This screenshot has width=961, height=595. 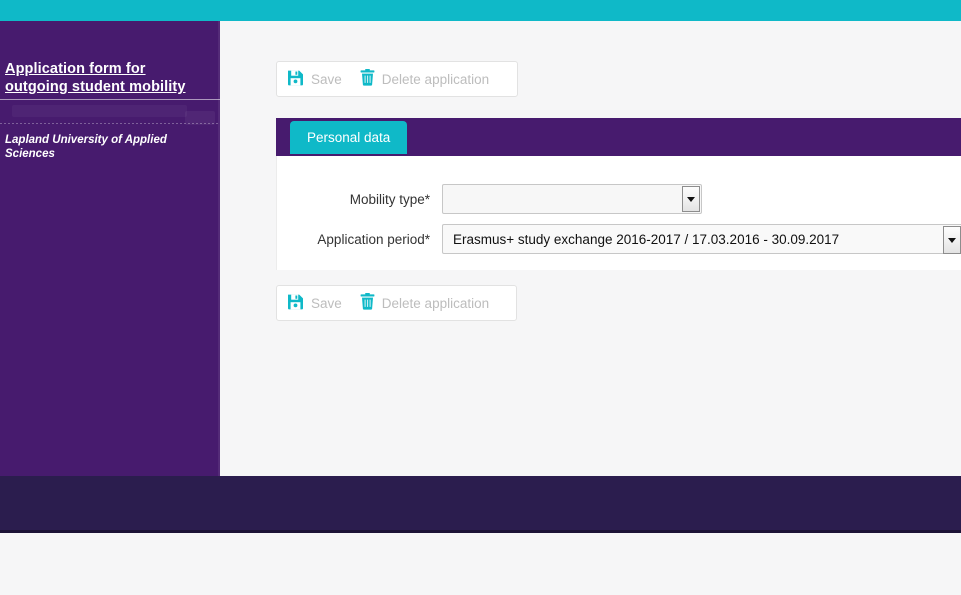 What do you see at coordinates (99, 111) in the screenshot?
I see `sidebar-placeholder-block` at bounding box center [99, 111].